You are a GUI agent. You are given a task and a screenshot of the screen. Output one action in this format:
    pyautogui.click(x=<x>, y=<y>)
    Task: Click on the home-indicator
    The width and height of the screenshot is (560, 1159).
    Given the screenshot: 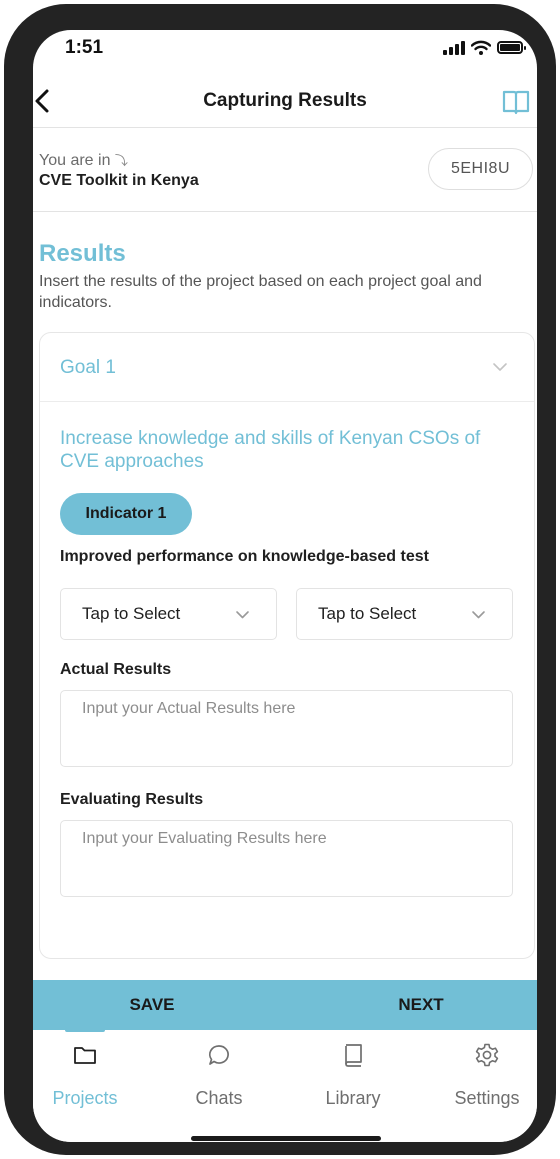 What is the action you would take?
    pyautogui.click(x=286, y=1138)
    